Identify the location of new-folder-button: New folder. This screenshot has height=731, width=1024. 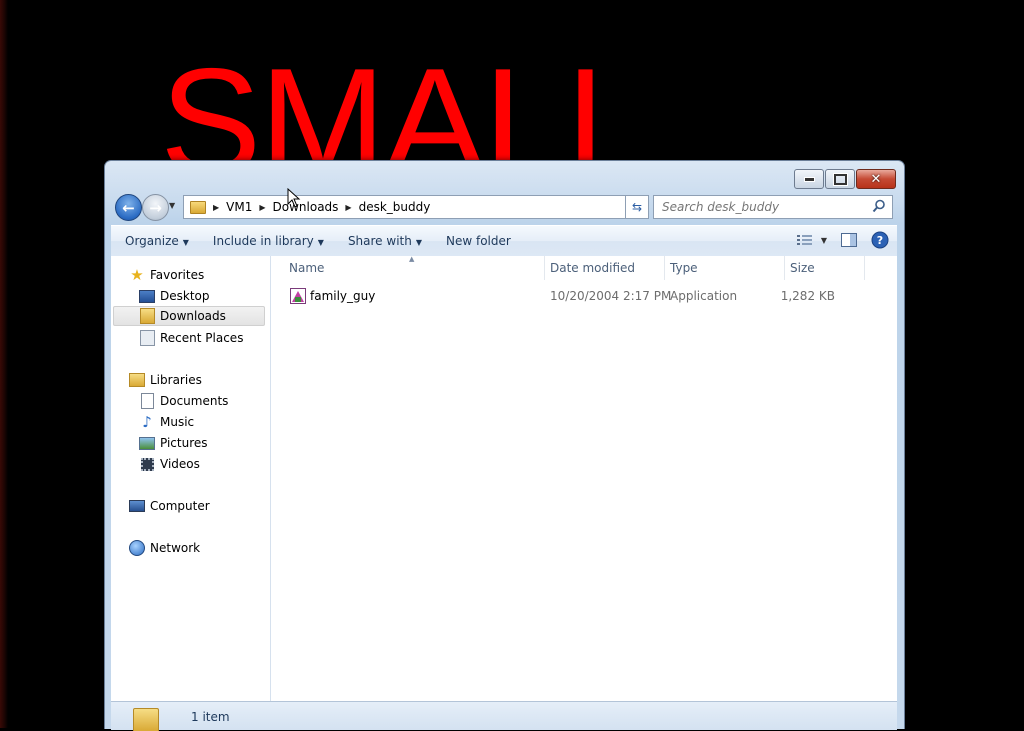
(478, 241).